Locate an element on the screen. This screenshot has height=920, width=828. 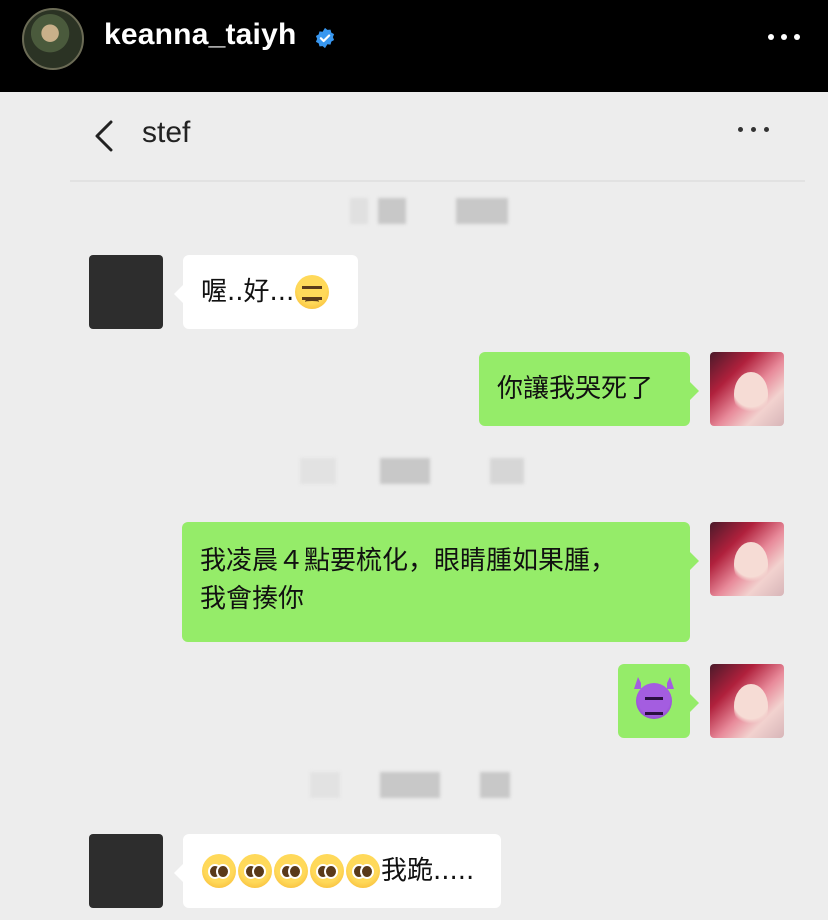
username: keanna_taiyh is located at coordinates (200, 35).